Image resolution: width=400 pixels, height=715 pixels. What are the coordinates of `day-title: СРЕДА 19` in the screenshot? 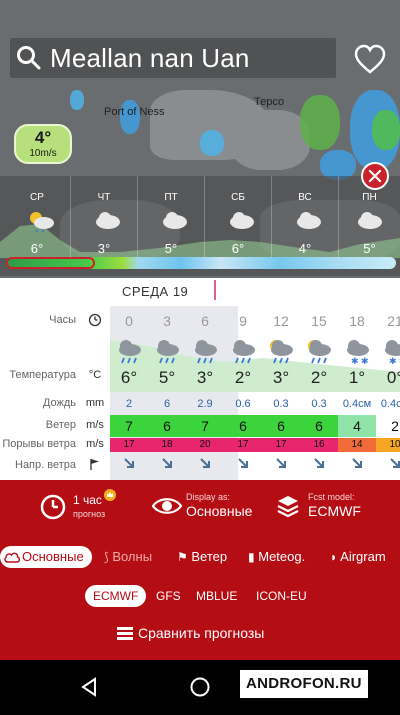 It's located at (155, 291).